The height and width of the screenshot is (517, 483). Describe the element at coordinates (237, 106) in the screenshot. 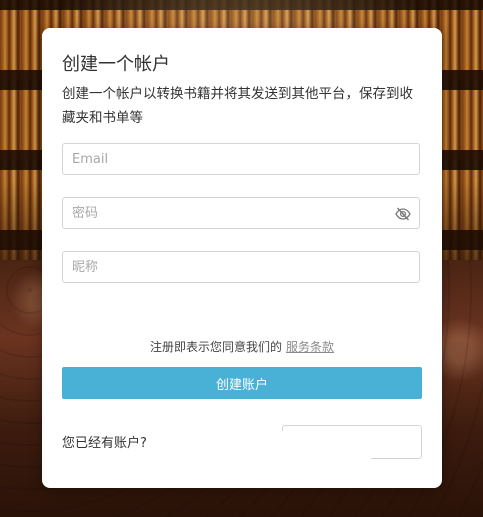

I see `page-subtitle: 创建一个帐户以转换书籍并将其发送到其他平台，保存到收藏夹和书单等` at that location.